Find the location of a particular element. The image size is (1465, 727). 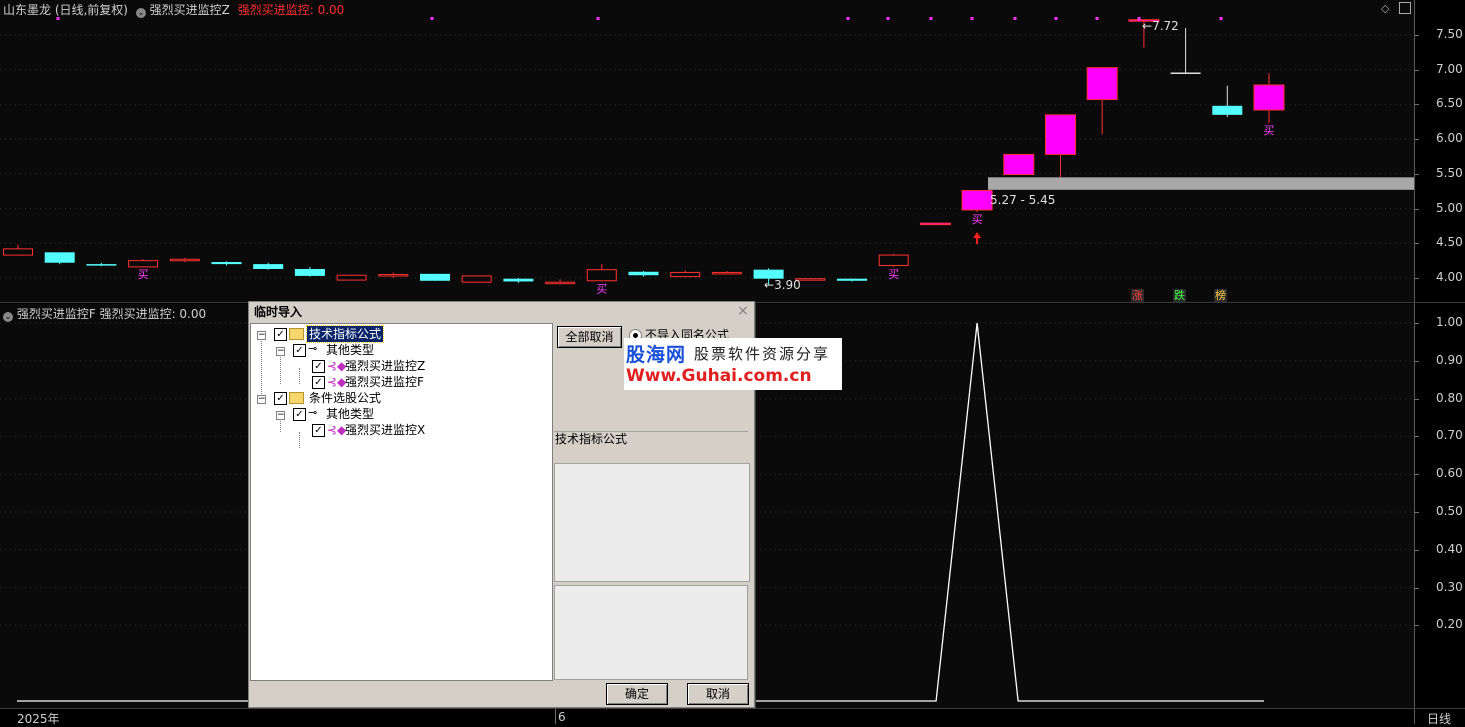

zone-label: 5.27 - 5.45 is located at coordinates (1023, 200).